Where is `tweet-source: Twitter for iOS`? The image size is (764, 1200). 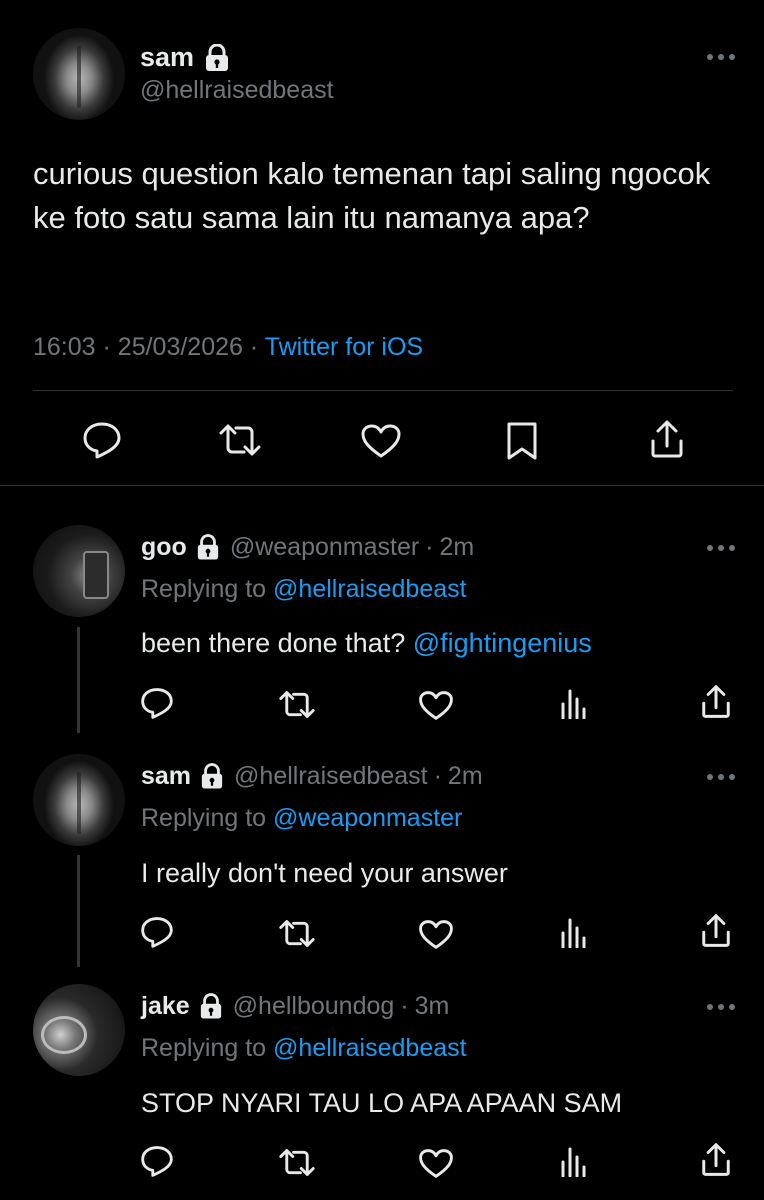
tweet-source: Twitter for iOS is located at coordinates (344, 347).